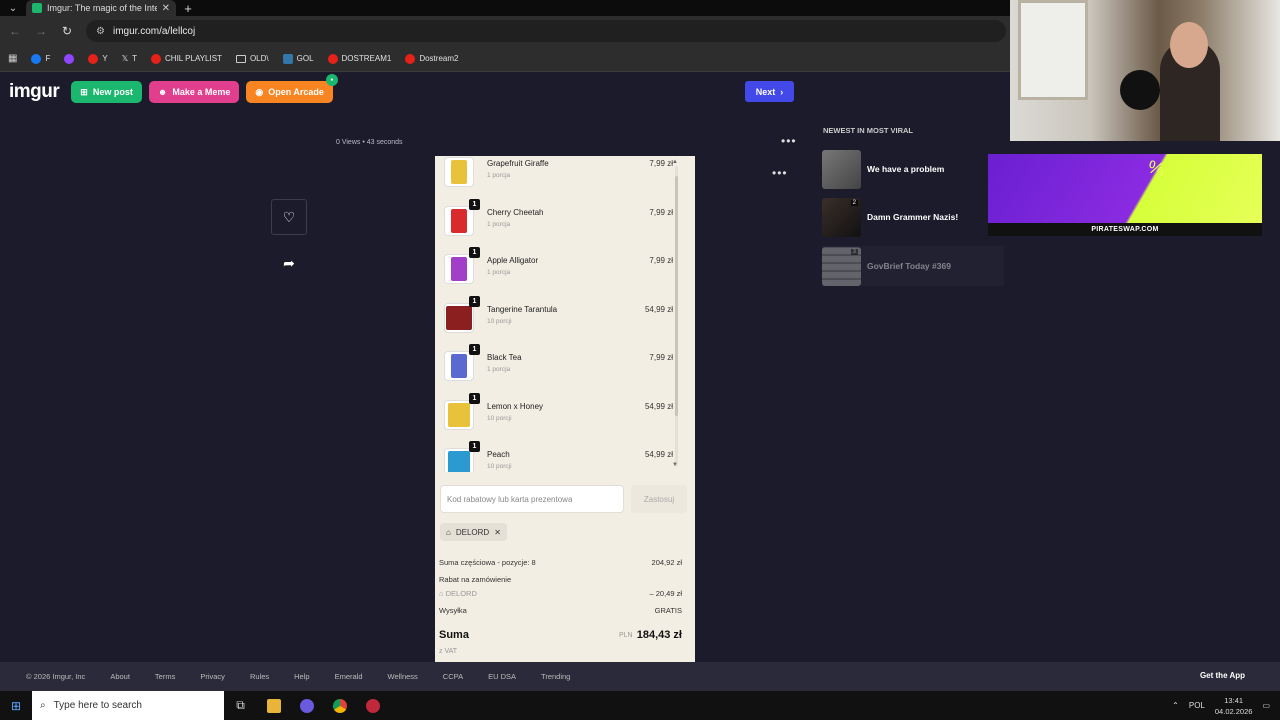  What do you see at coordinates (188, 8) in the screenshot?
I see `new-tab-icon: +` at bounding box center [188, 8].